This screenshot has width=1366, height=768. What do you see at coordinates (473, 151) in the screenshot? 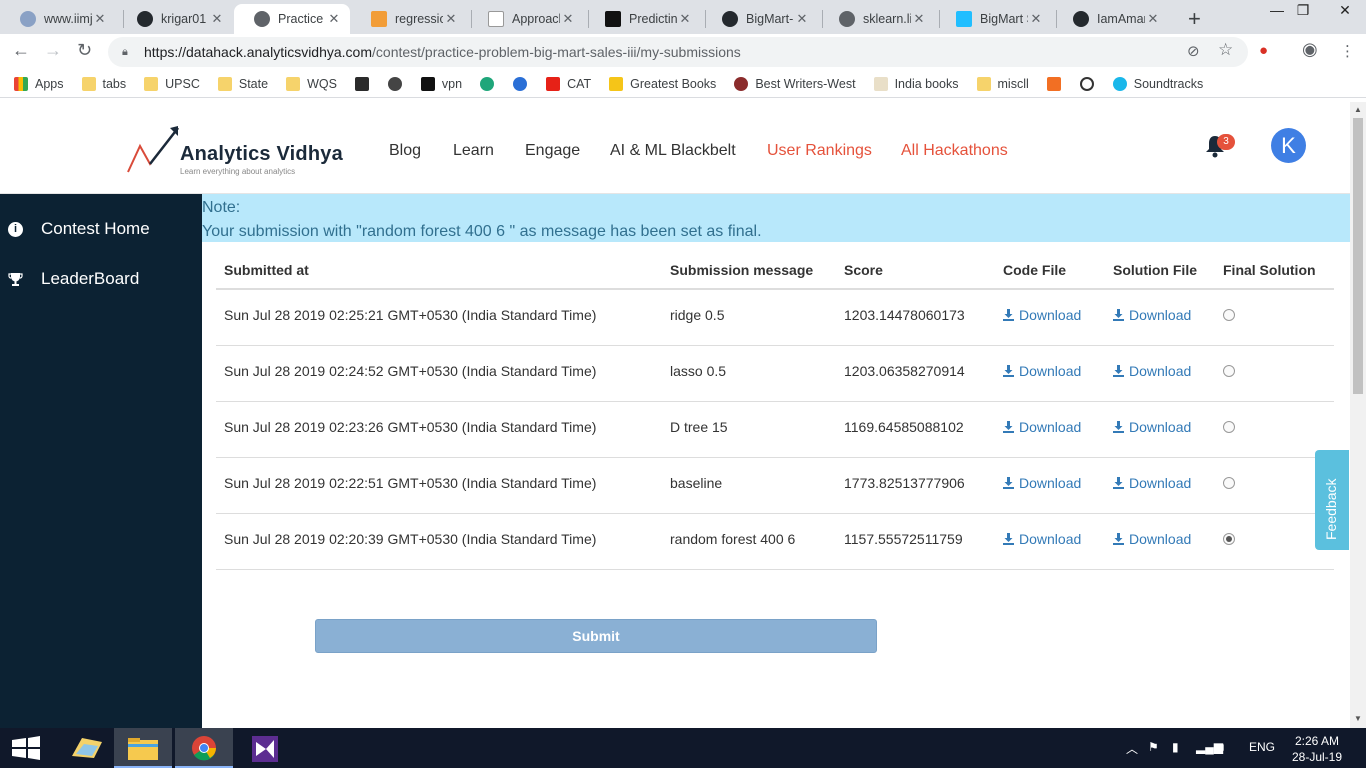
I see `nav-learn: Learn` at bounding box center [473, 151].